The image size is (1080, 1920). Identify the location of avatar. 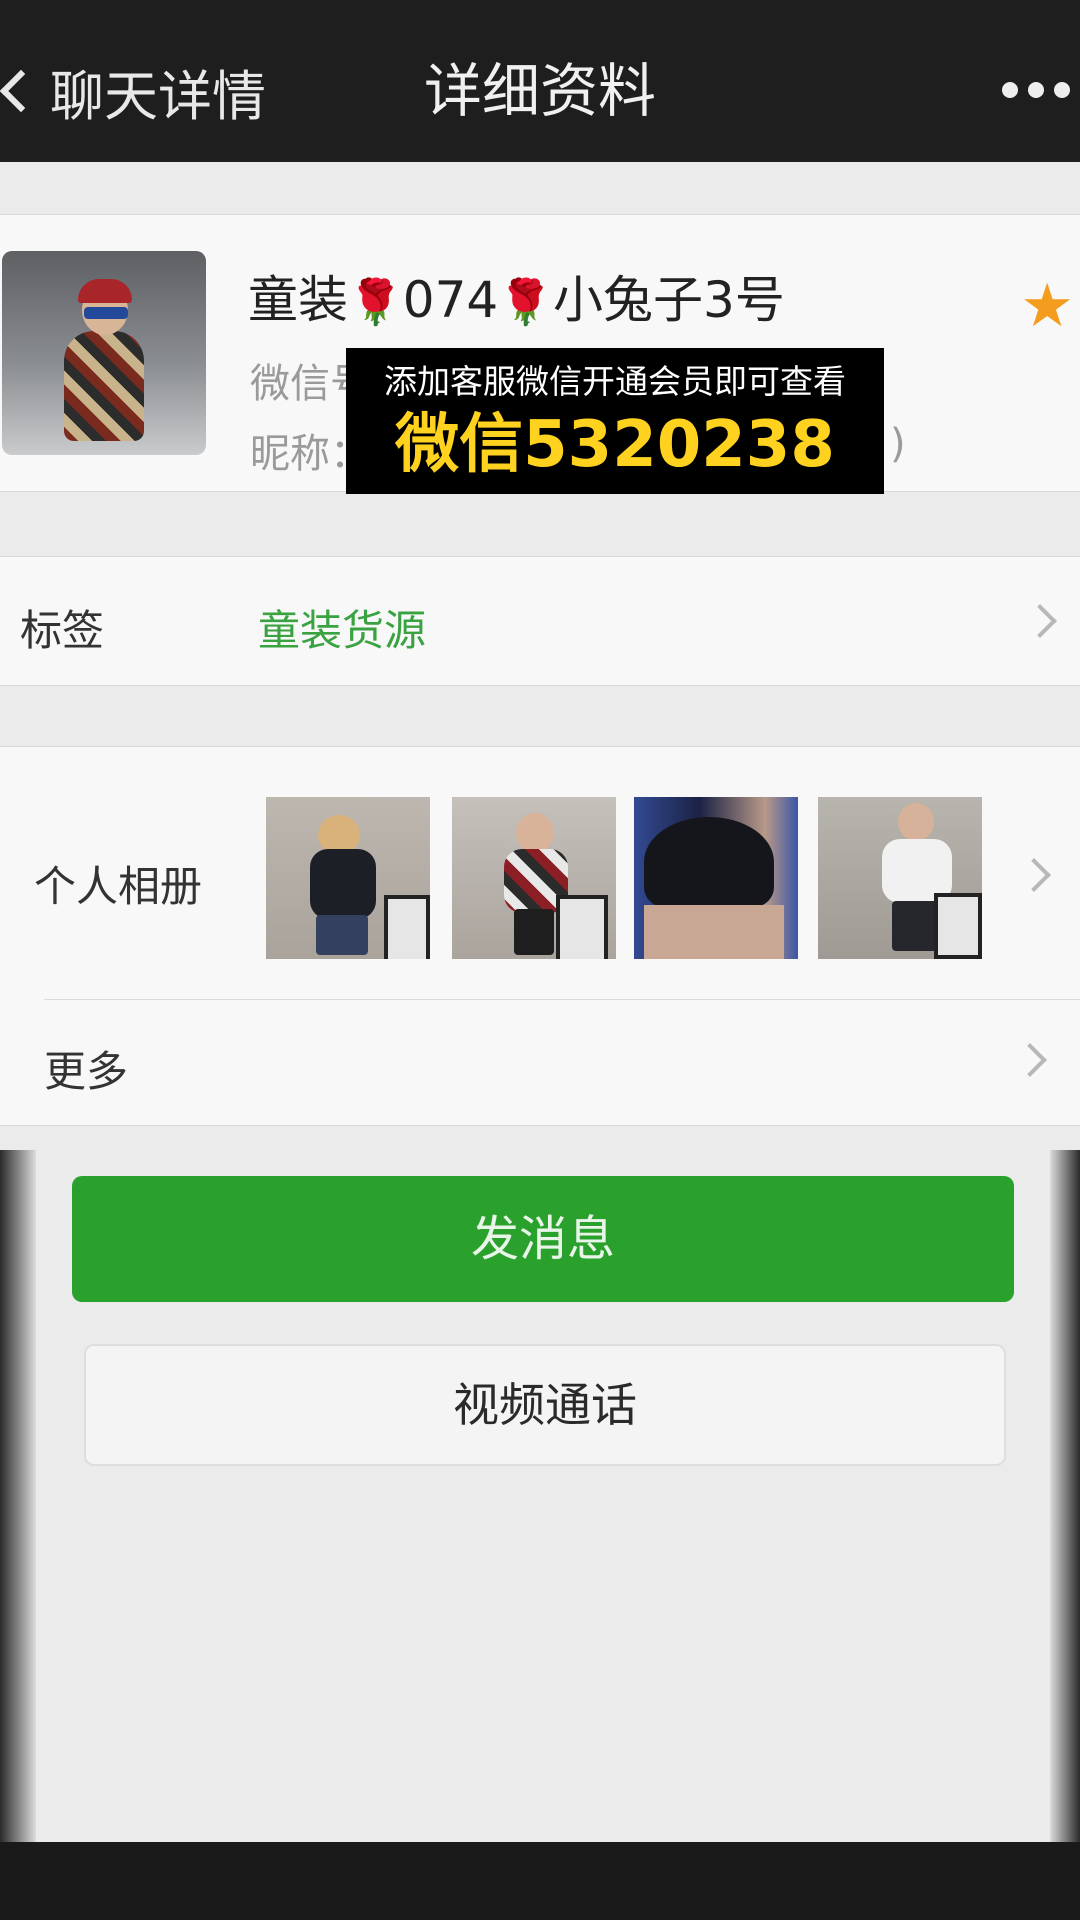
(104, 353).